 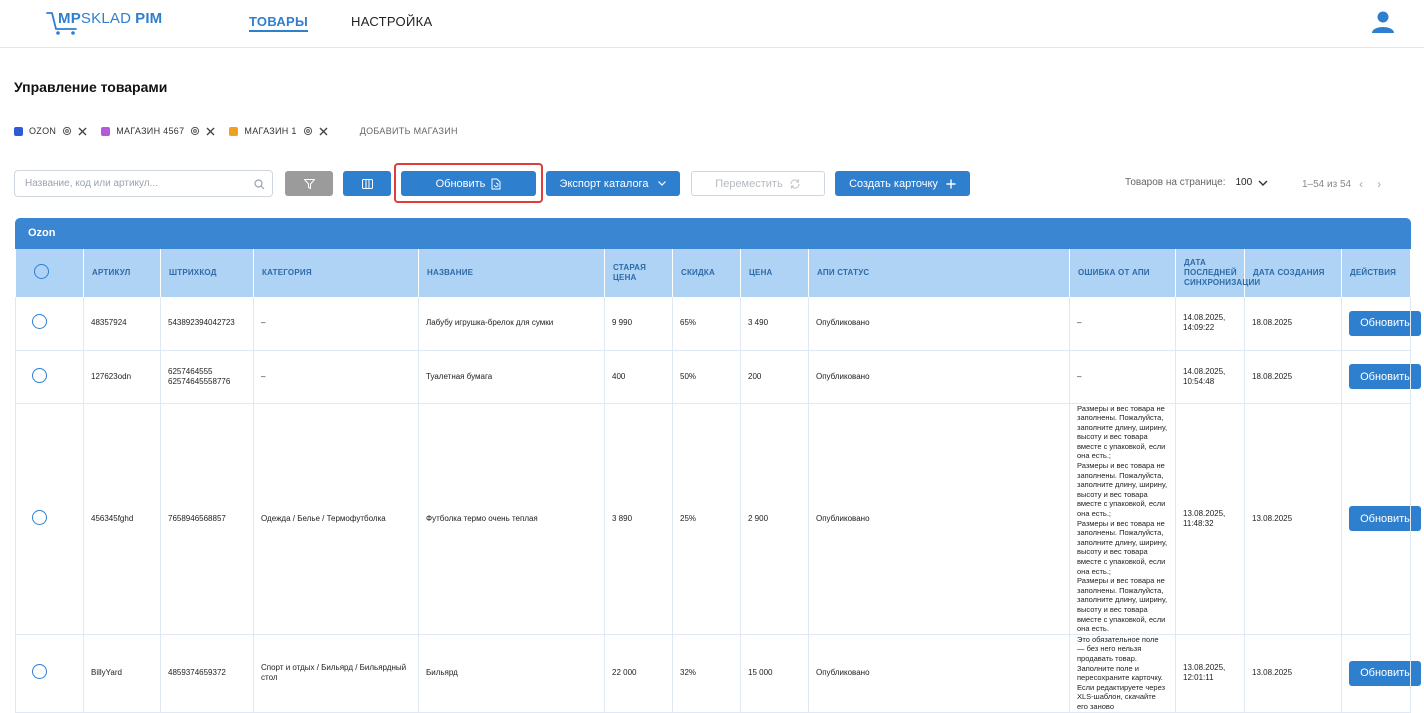 I want to click on nav-tab-settings: НАСТРОЙКА, so click(x=391, y=21).